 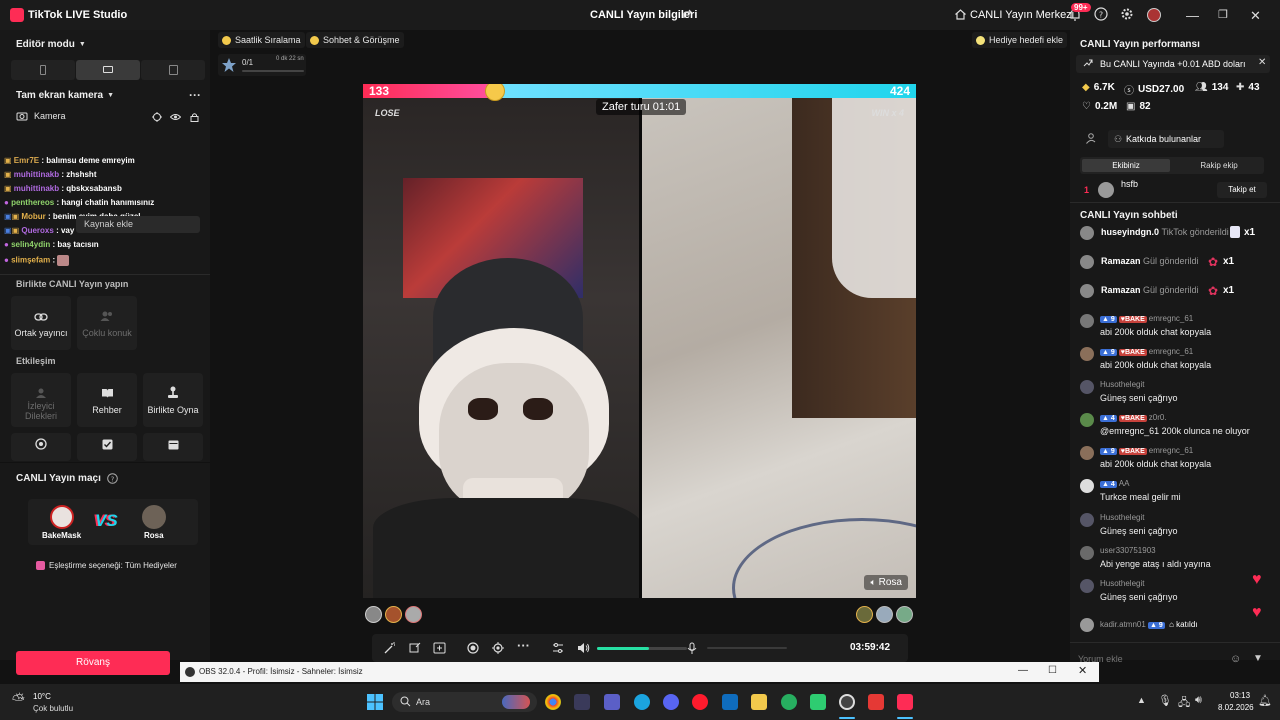 What do you see at coordinates (642, 702) in the screenshot?
I see `edge-icon` at bounding box center [642, 702].